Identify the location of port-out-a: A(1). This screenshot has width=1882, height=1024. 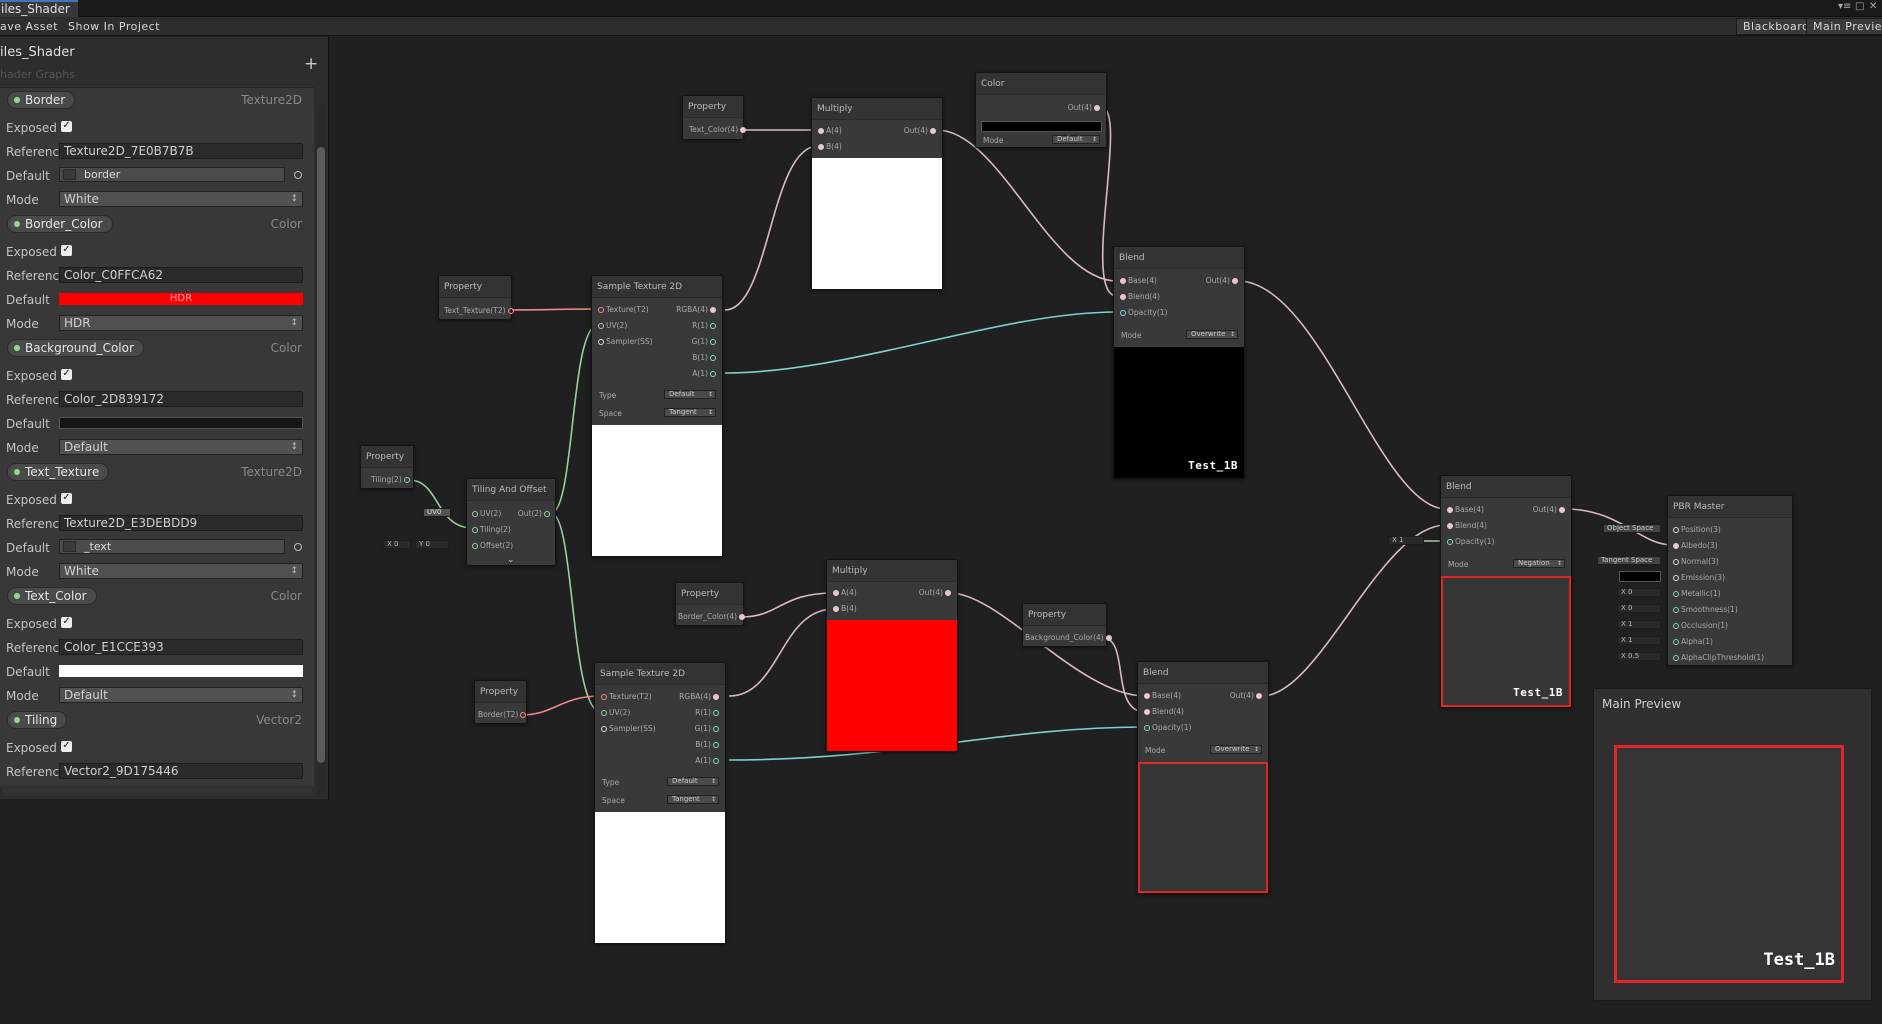
(708, 761).